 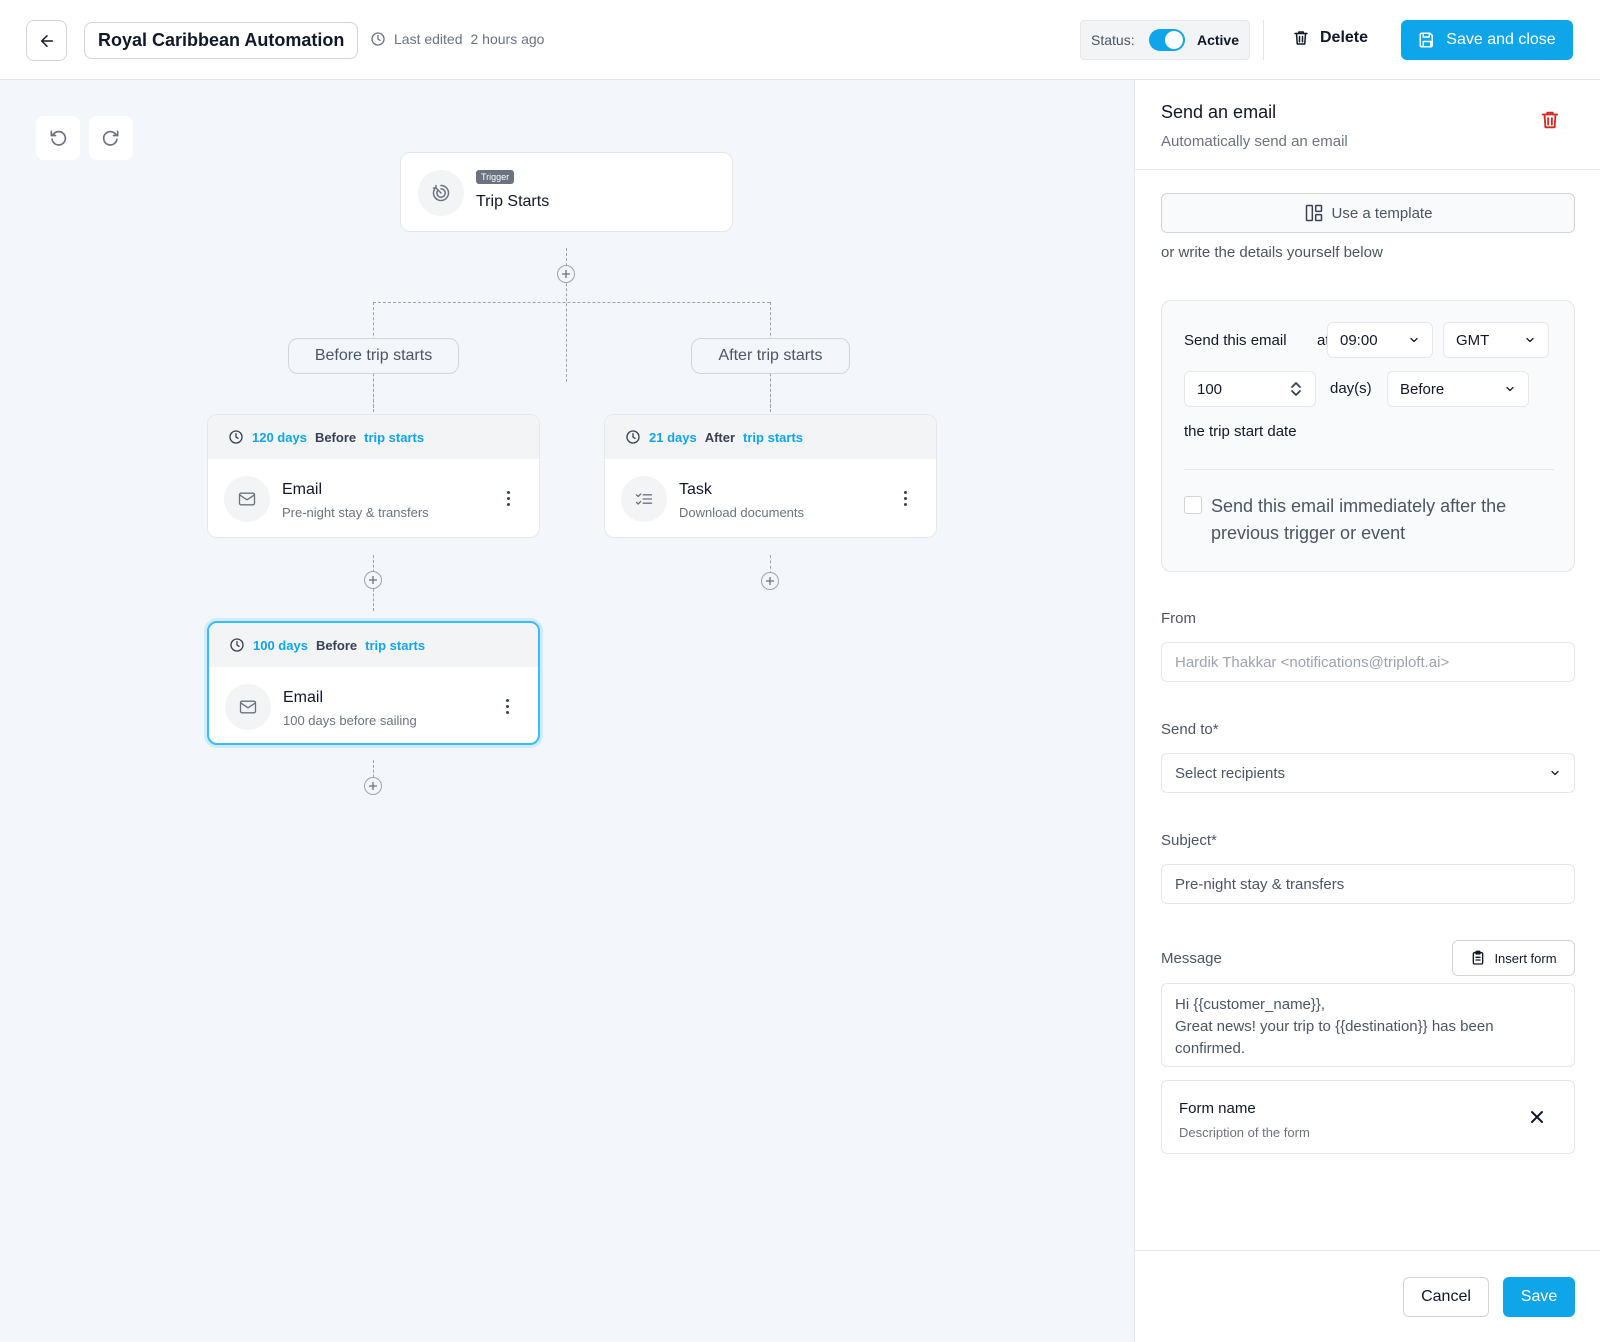 I want to click on last-edited-label: Last edited, so click(x=428, y=39).